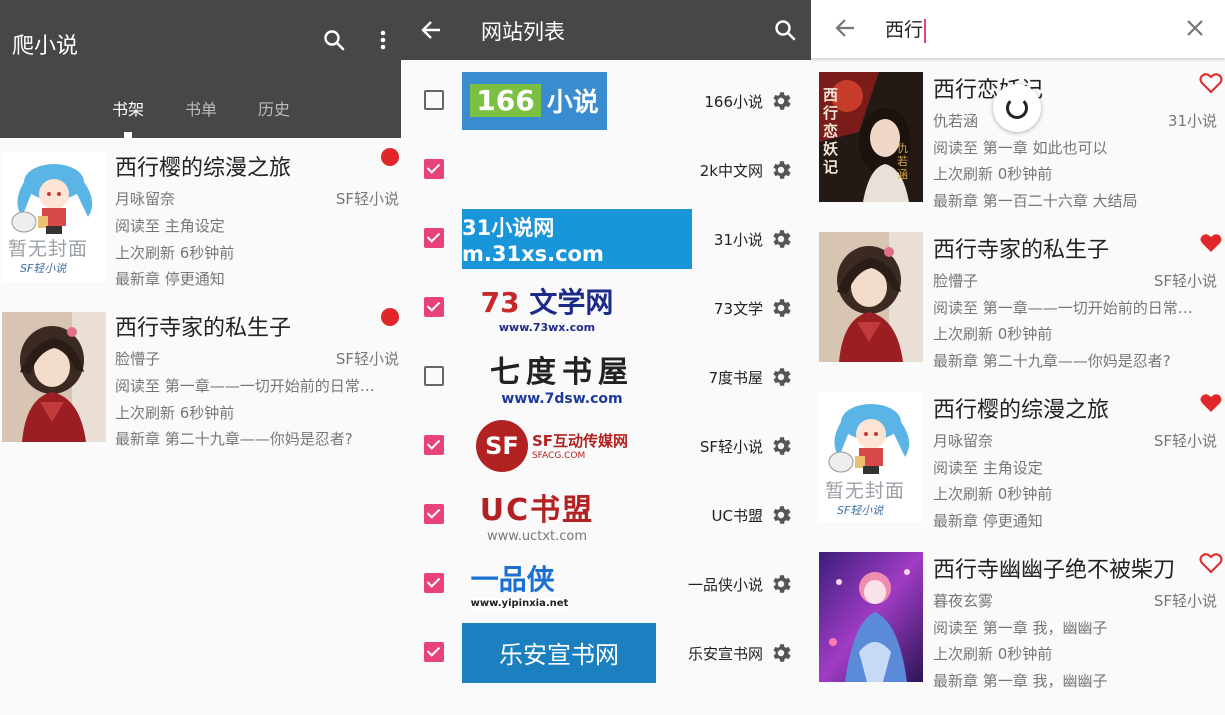  Describe the element at coordinates (606, 171) in the screenshot. I see `site-row: 2k中文网` at that location.